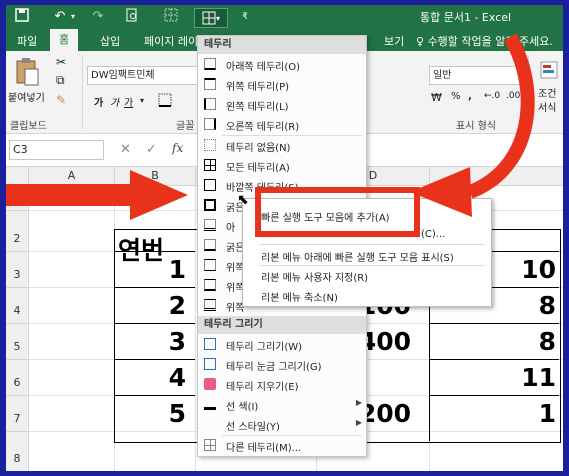 Image resolution: width=569 pixels, height=476 pixels. What do you see at coordinates (128, 101) in the screenshot?
I see `underline-button: 가` at bounding box center [128, 101].